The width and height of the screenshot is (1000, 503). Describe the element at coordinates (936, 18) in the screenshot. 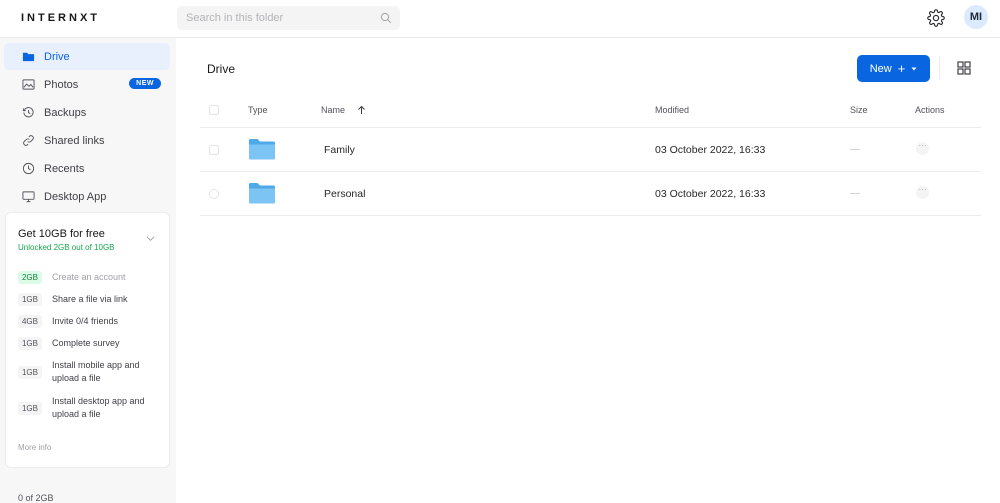

I see `settings-gear-icon` at that location.